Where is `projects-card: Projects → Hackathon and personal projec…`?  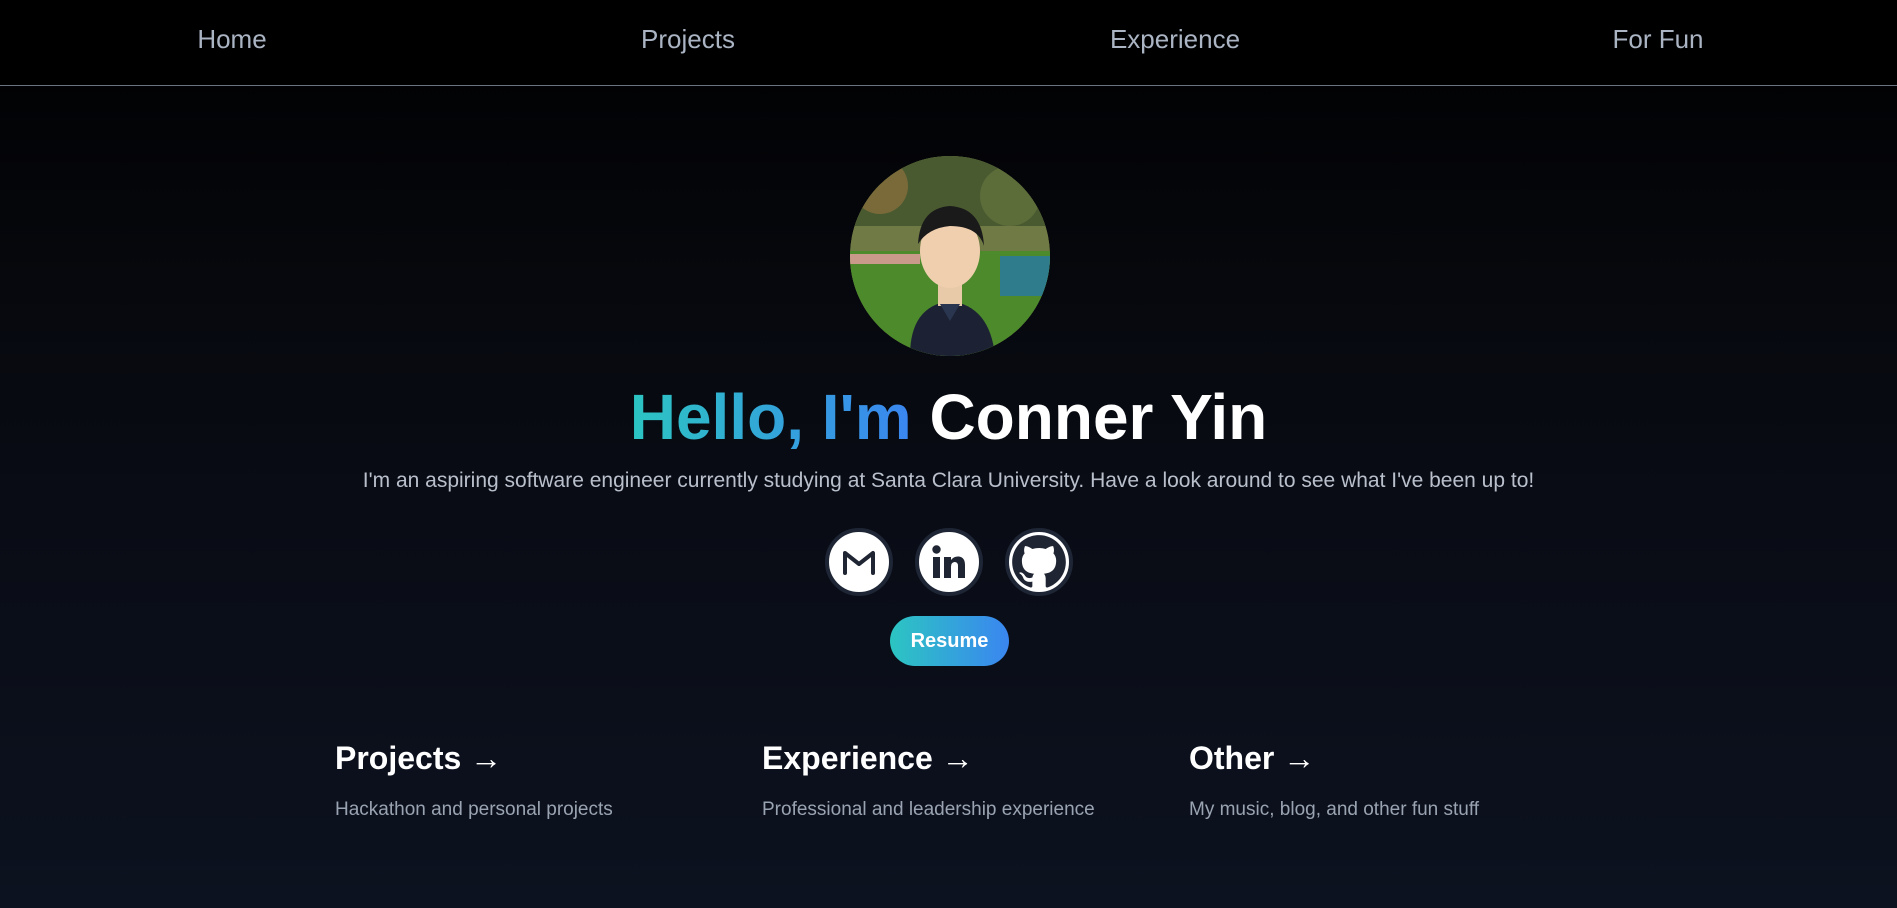
projects-card: Projects → Hackathon and personal projec… is located at coordinates (525, 780).